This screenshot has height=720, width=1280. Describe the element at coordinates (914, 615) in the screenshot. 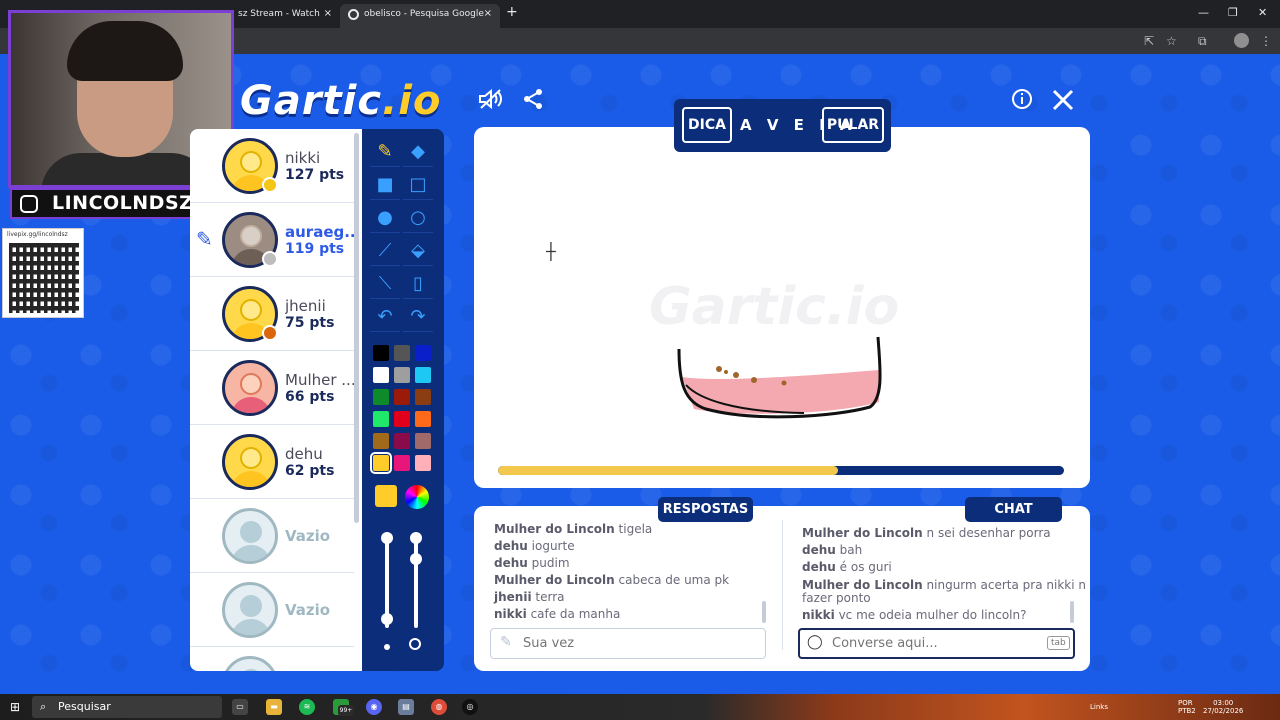

I see `chat-message: nikki vc me odeia mulher do lincoln?` at that location.